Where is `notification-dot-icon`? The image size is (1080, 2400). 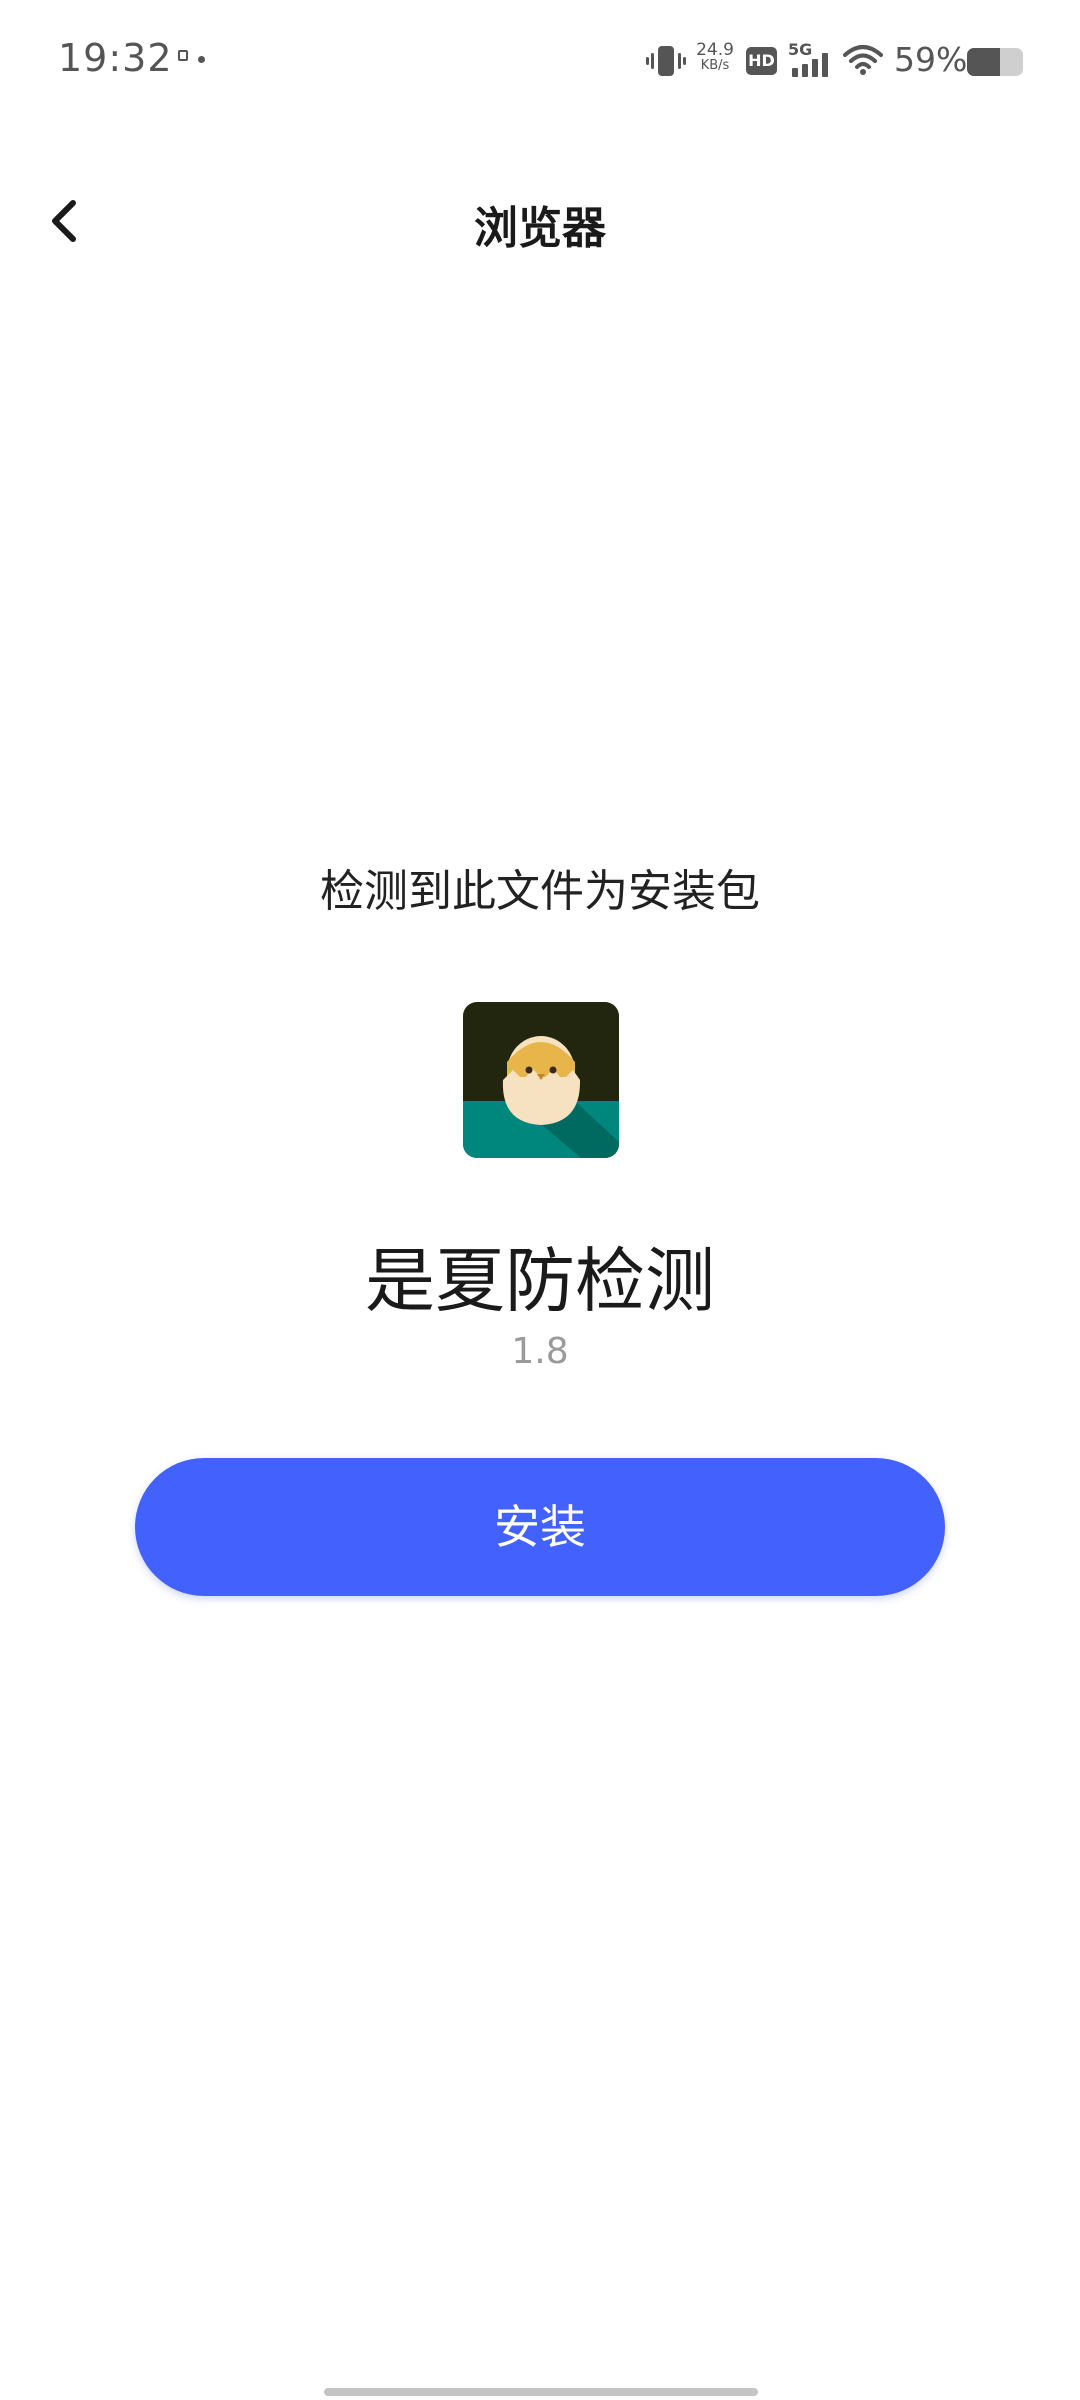 notification-dot-icon is located at coordinates (201, 59).